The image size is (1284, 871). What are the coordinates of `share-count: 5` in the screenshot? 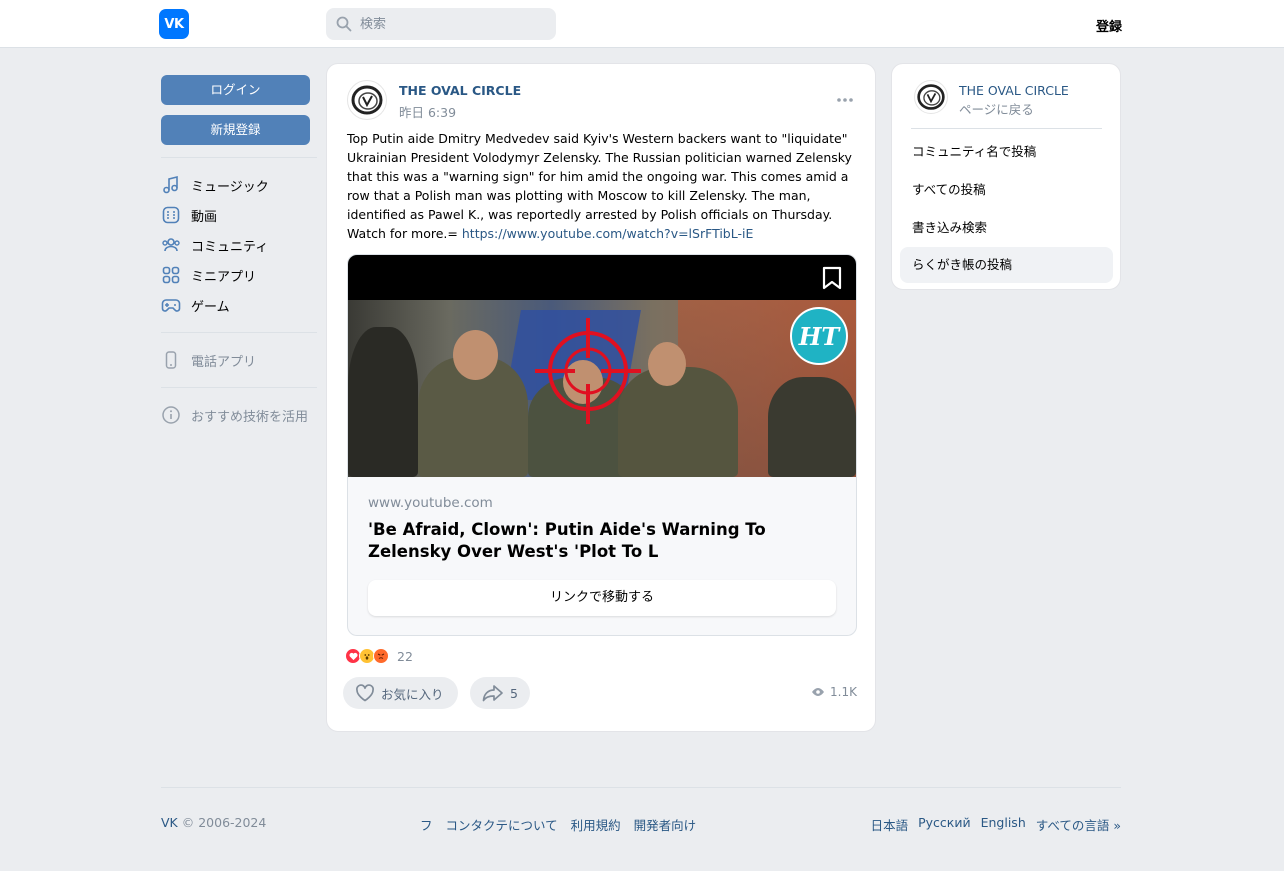 It's located at (514, 693).